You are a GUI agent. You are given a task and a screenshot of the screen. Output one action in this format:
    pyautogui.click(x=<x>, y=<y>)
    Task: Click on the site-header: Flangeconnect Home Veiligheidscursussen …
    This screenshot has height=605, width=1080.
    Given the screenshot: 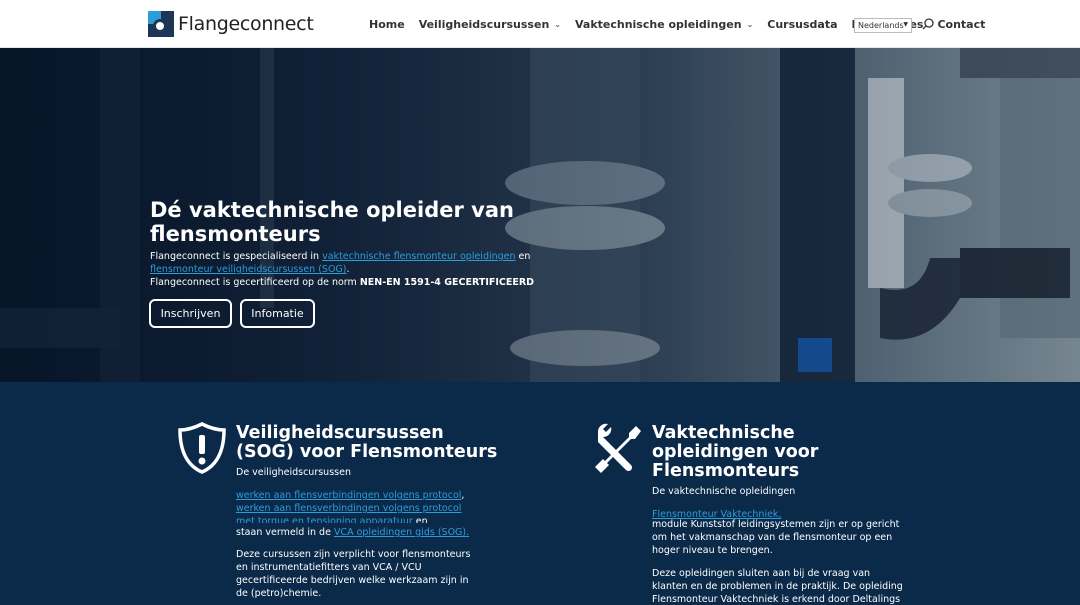 What is the action you would take?
    pyautogui.click(x=540, y=24)
    